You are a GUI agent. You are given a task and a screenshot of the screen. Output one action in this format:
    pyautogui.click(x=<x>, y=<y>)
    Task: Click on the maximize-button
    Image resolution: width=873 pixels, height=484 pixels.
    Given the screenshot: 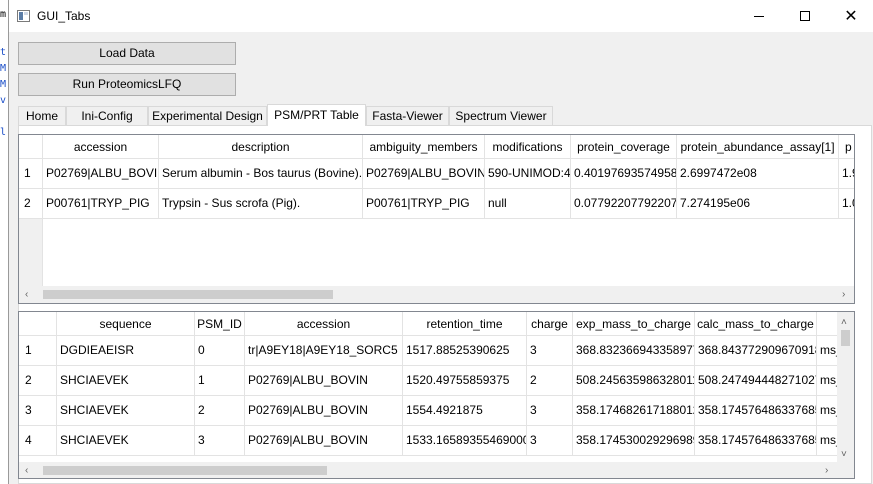 What is the action you would take?
    pyautogui.click(x=805, y=16)
    